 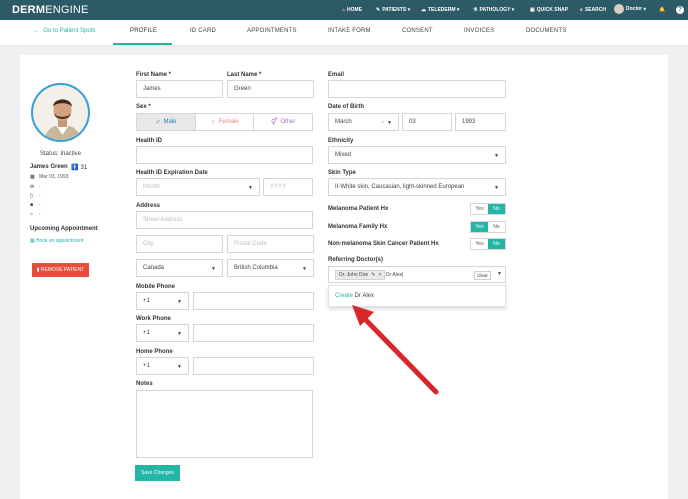 What do you see at coordinates (166, 122) in the screenshot?
I see `sex-male-option: ♂ Male` at bounding box center [166, 122].